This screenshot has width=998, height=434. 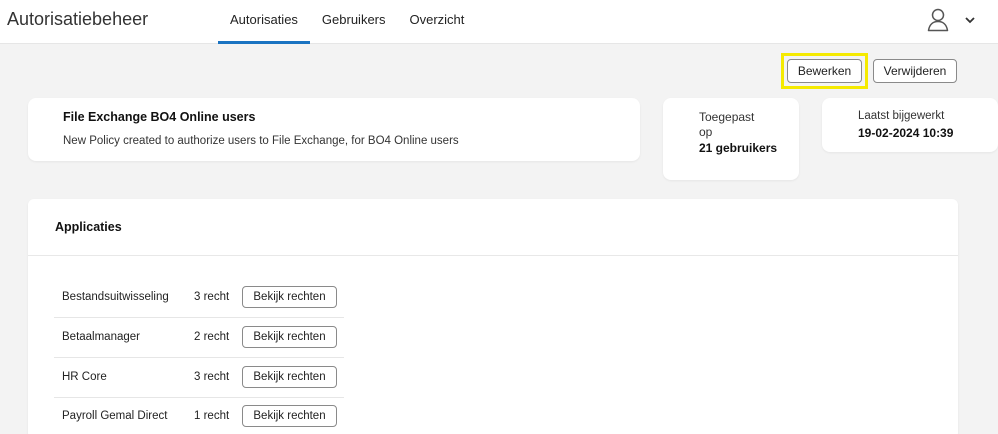 I want to click on tab-autorisaties: Autorisaties, so click(x=264, y=22).